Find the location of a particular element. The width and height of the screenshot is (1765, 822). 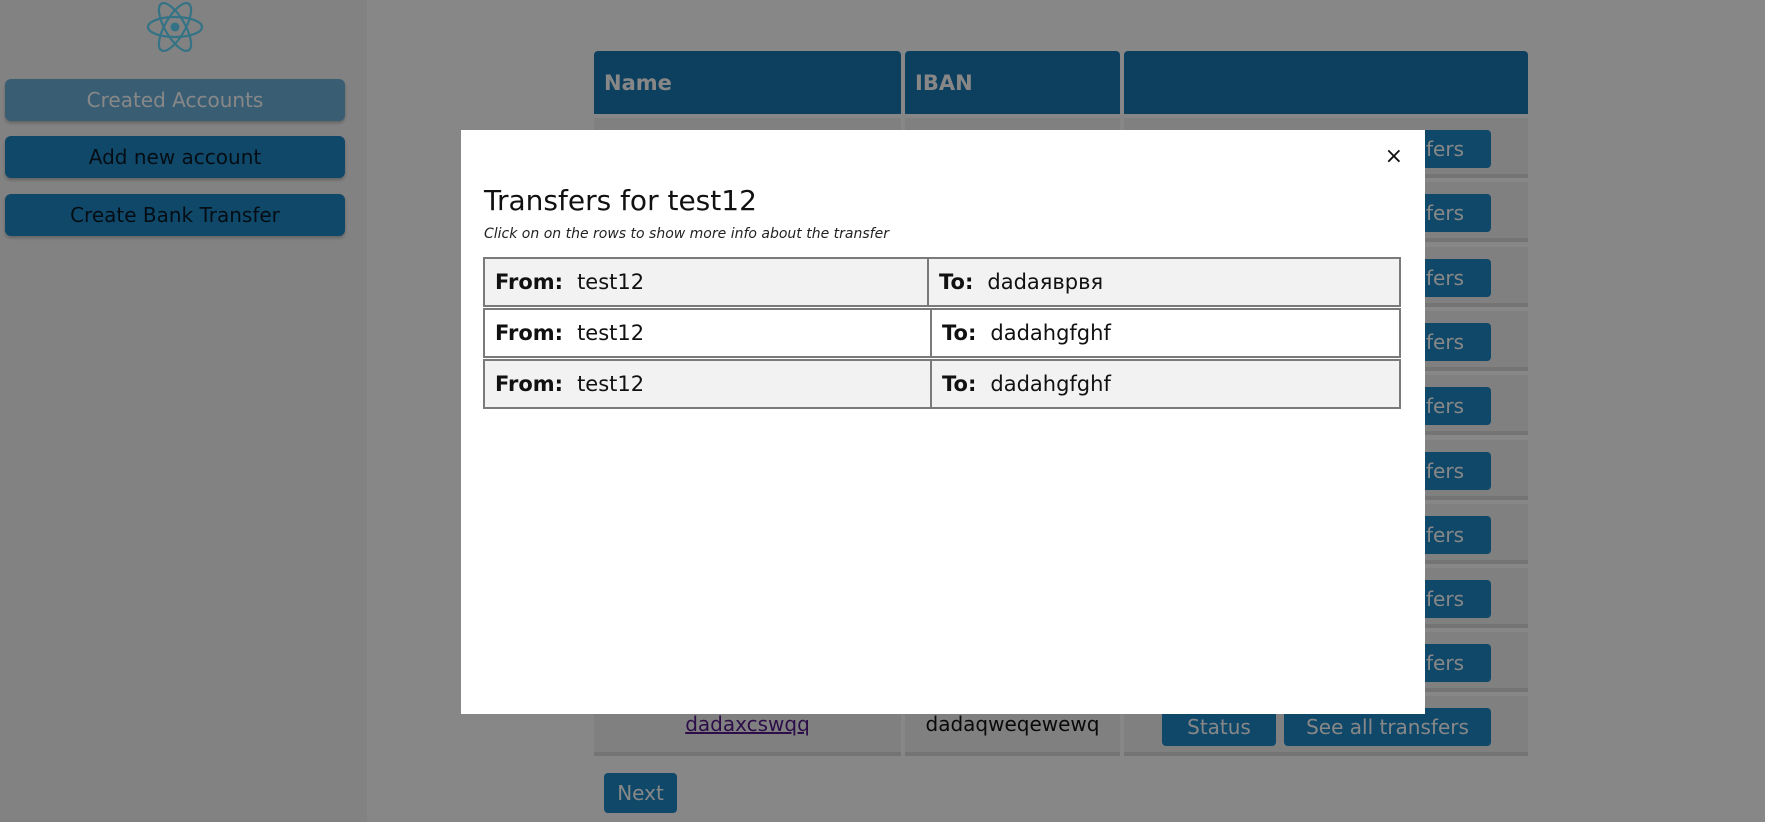

modal-title: Transfers for test12 is located at coordinates (620, 200).